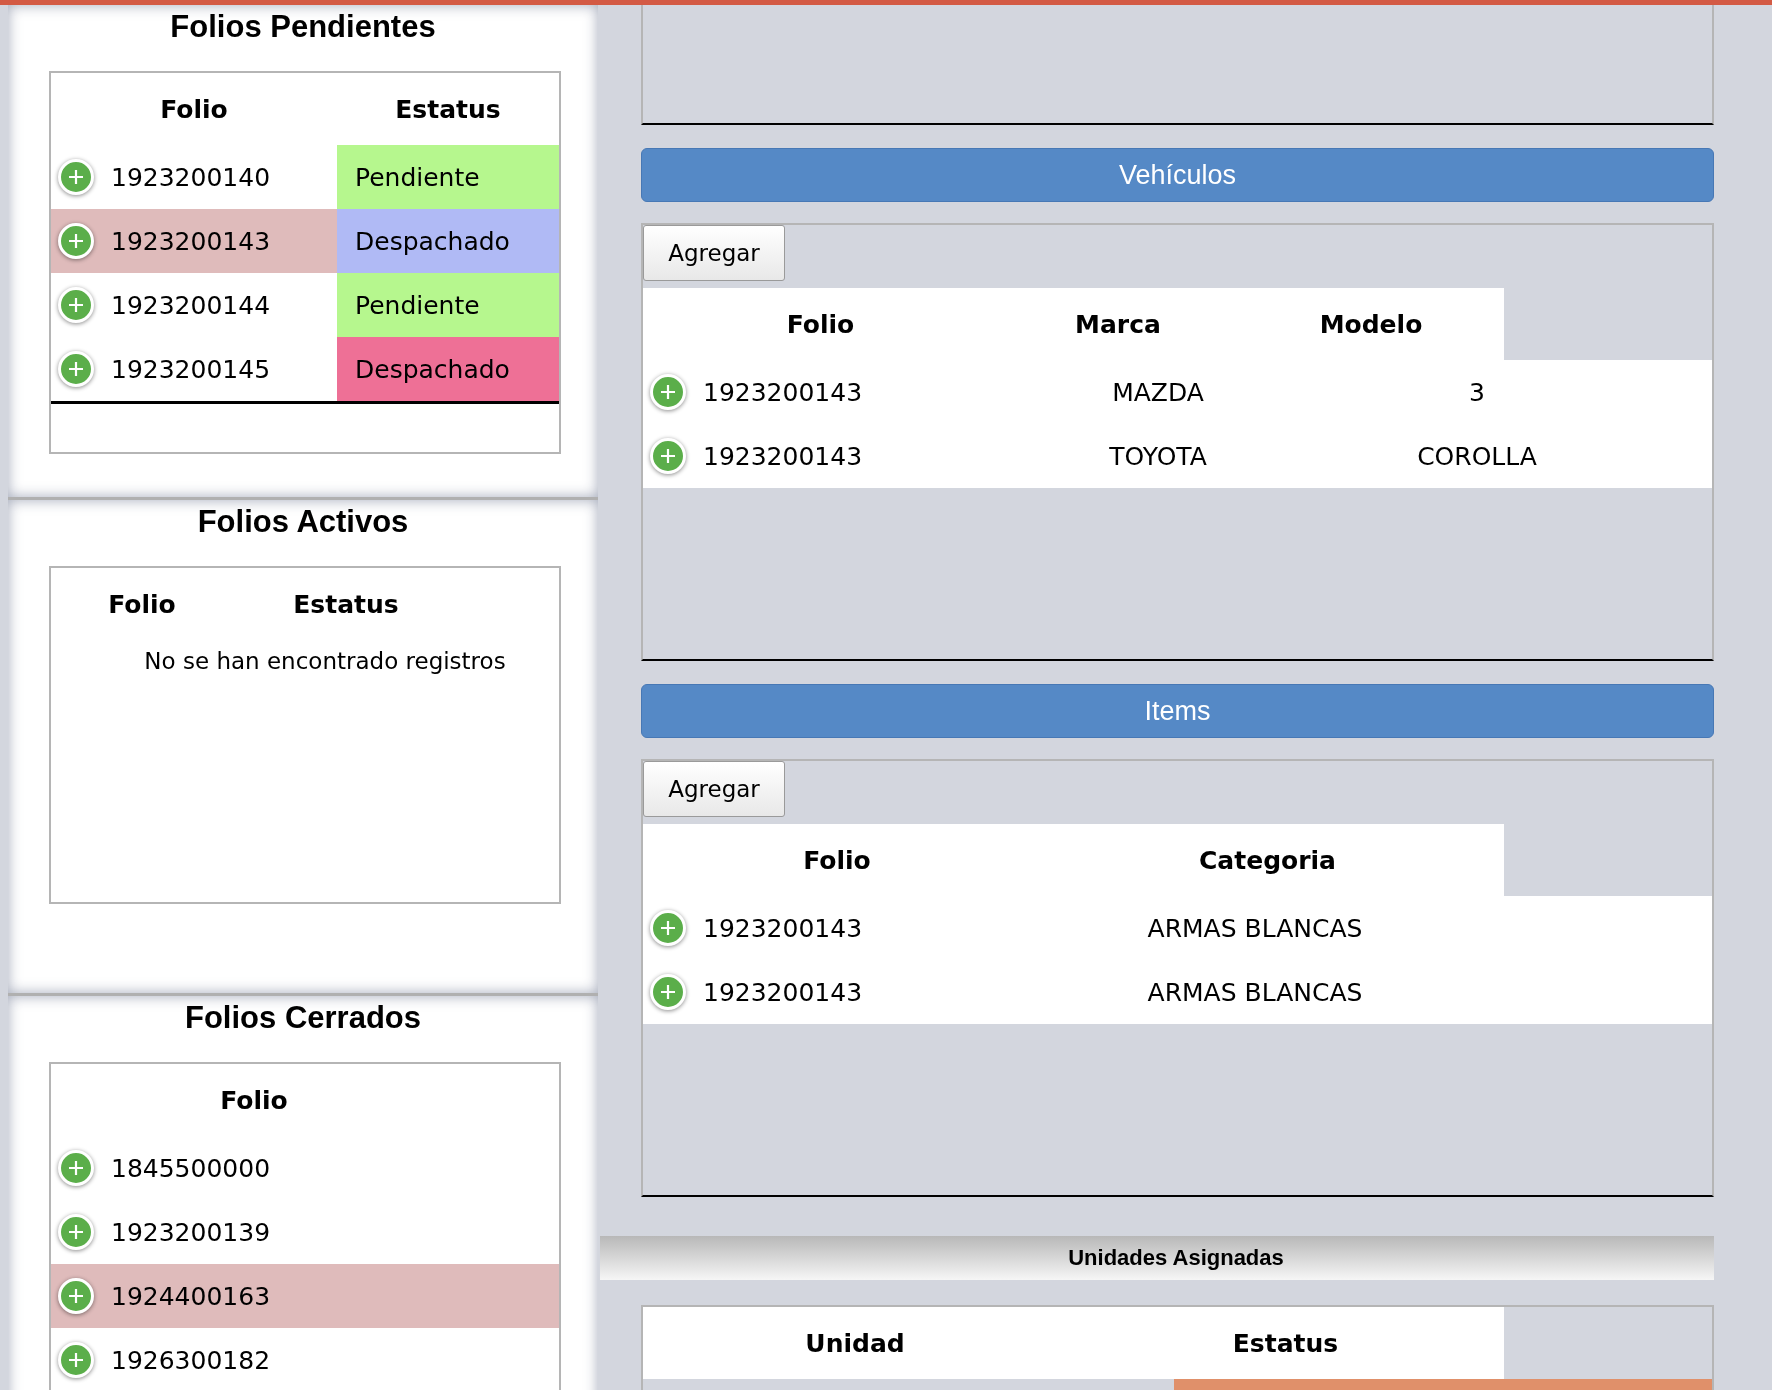  I want to click on folio-number: 1923200144, so click(191, 305).